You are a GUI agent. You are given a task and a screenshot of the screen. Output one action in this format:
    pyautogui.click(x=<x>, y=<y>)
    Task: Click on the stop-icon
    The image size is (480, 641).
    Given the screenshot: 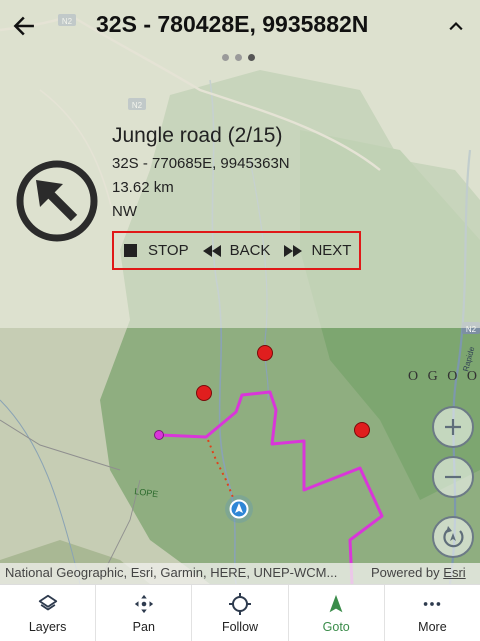 What is the action you would take?
    pyautogui.click(x=130, y=250)
    